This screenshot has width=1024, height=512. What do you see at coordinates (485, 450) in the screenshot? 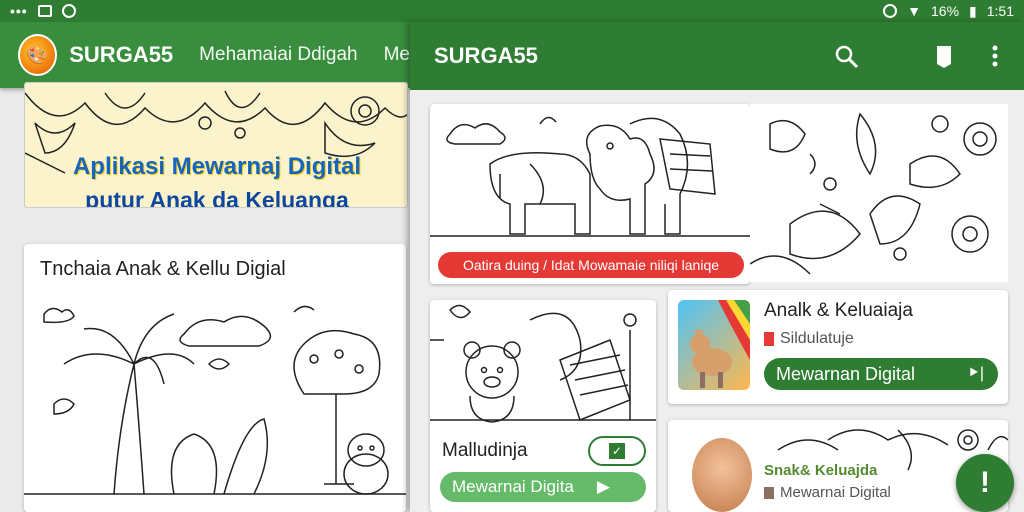
I see `bear-card-title: Malludinja` at bounding box center [485, 450].